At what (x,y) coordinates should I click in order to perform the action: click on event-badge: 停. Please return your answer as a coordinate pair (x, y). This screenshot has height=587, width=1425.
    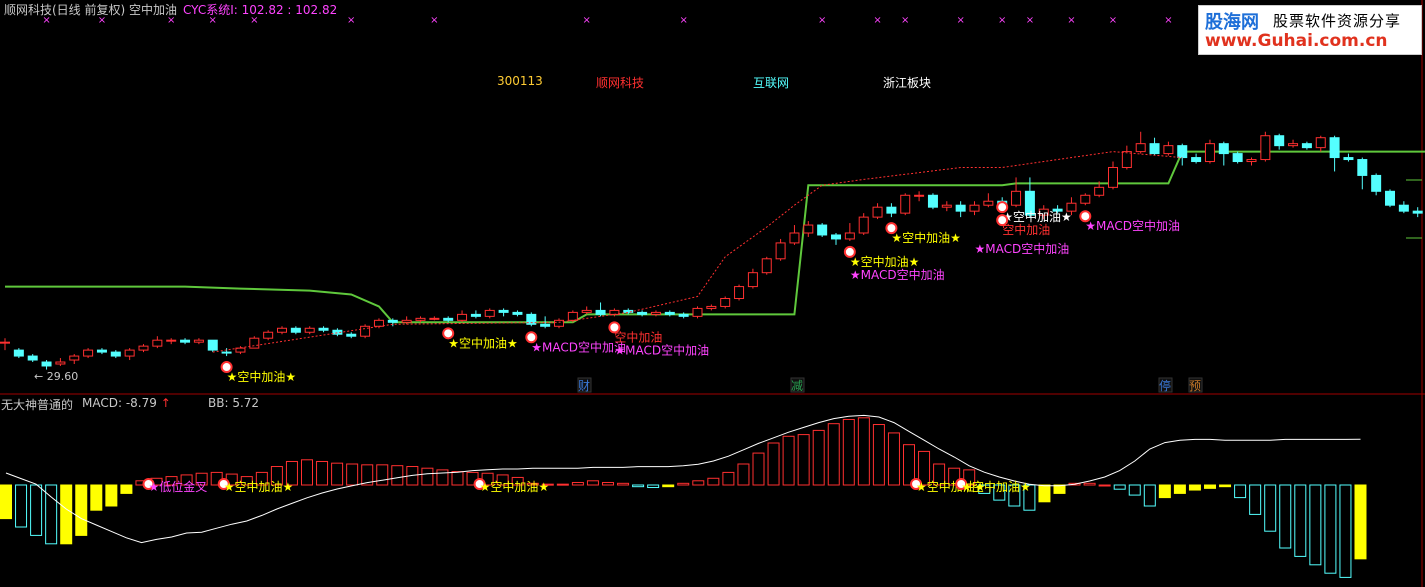
    Looking at the image, I should click on (1165, 385).